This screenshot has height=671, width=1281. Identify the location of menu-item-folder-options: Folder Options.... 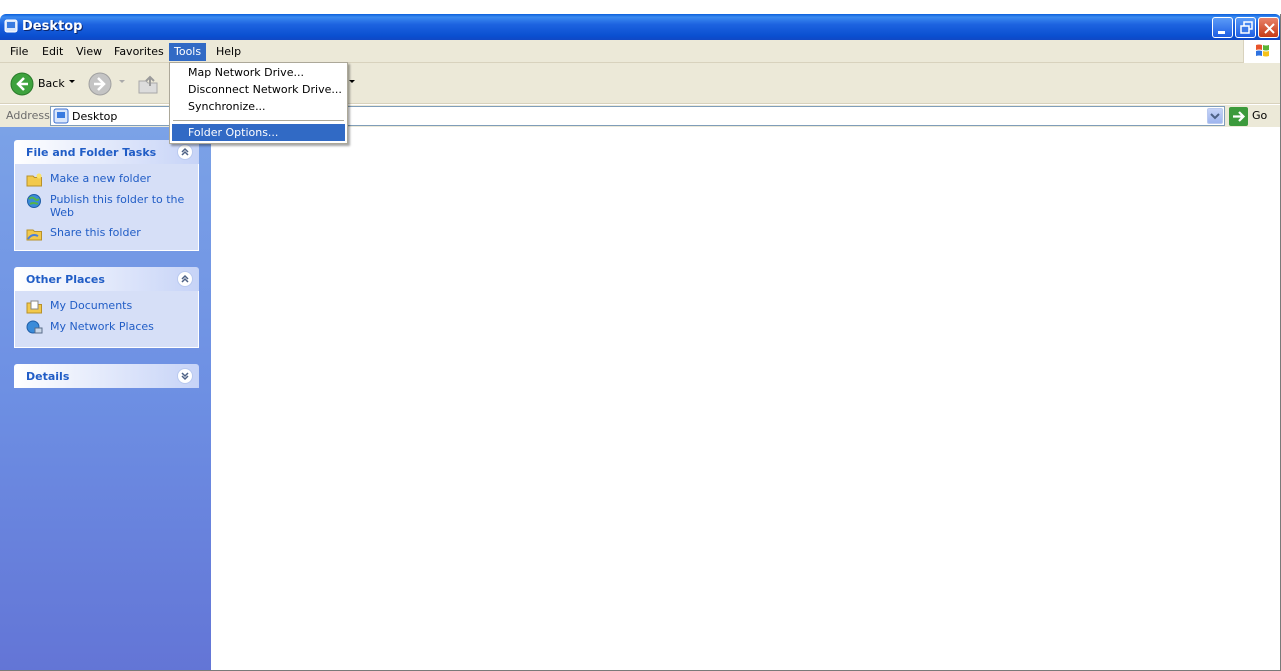
(258, 132).